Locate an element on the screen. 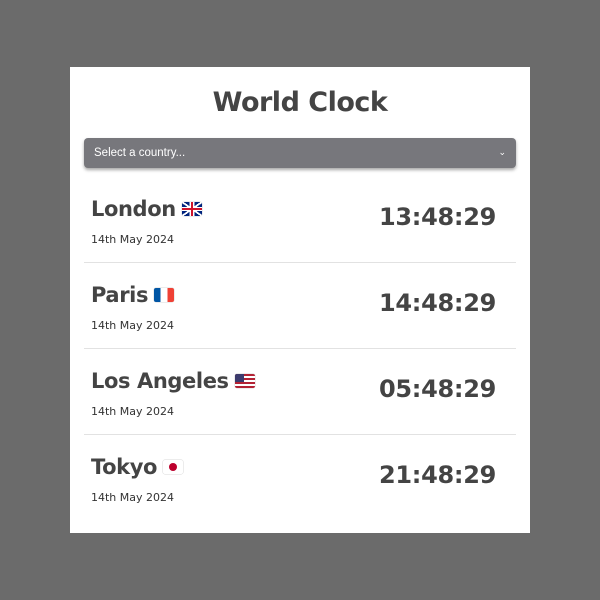 This screenshot has height=600, width=600. city-name: Paris is located at coordinates (120, 295).